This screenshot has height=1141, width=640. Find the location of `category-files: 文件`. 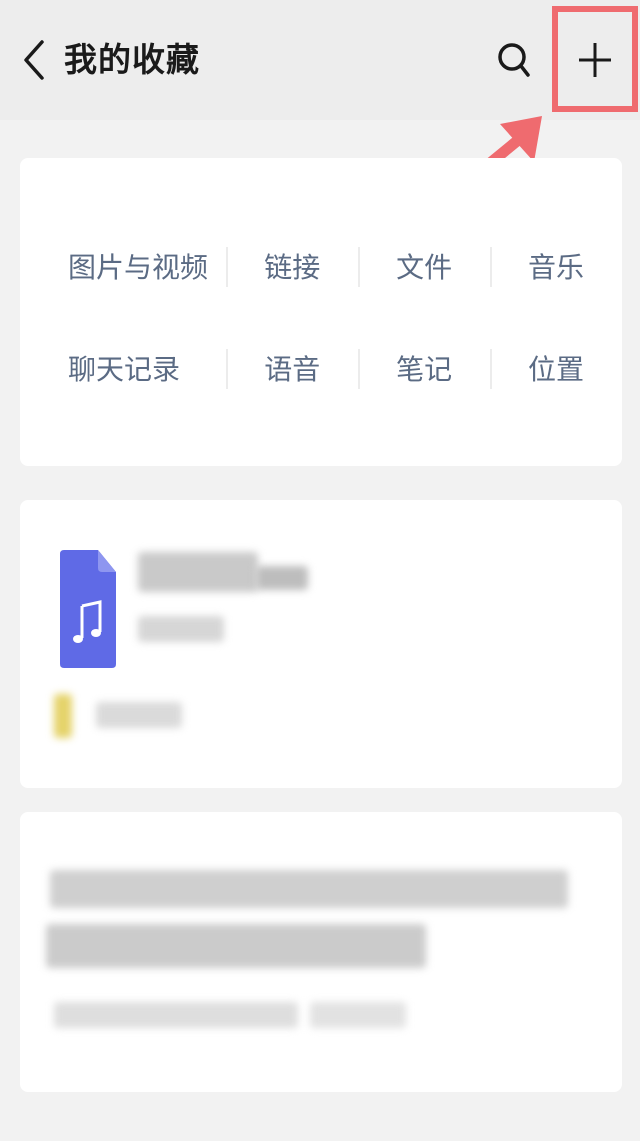

category-files: 文件 is located at coordinates (424, 266).